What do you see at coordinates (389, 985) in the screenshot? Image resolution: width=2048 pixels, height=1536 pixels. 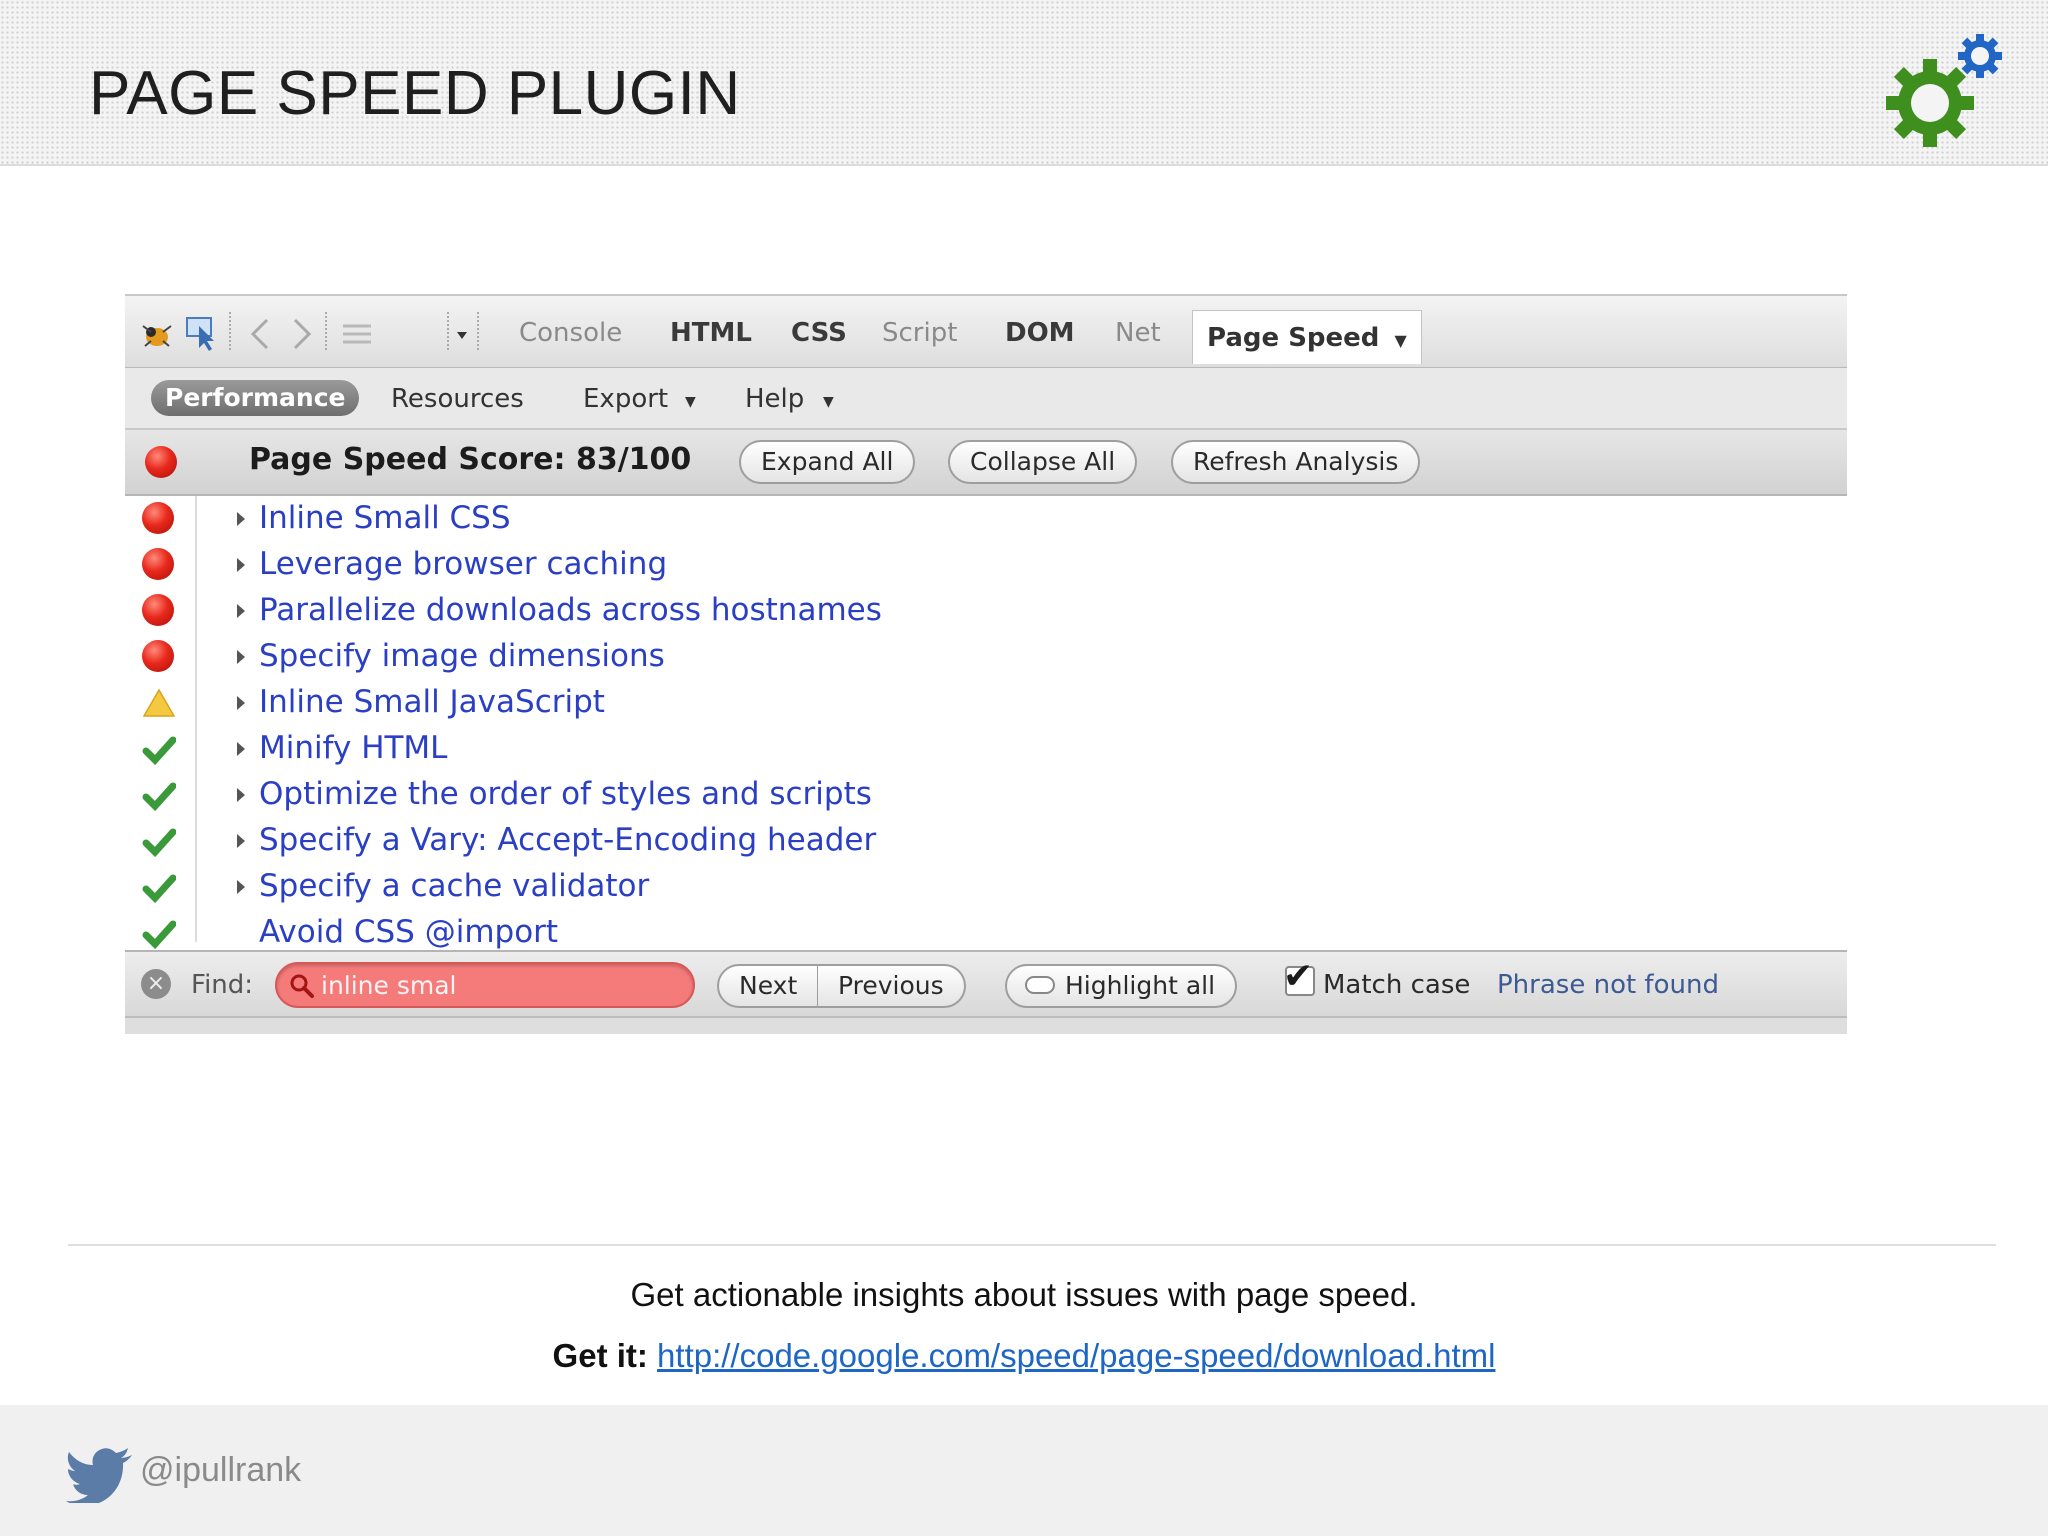 I see `find-input-value: inline smal` at bounding box center [389, 985].